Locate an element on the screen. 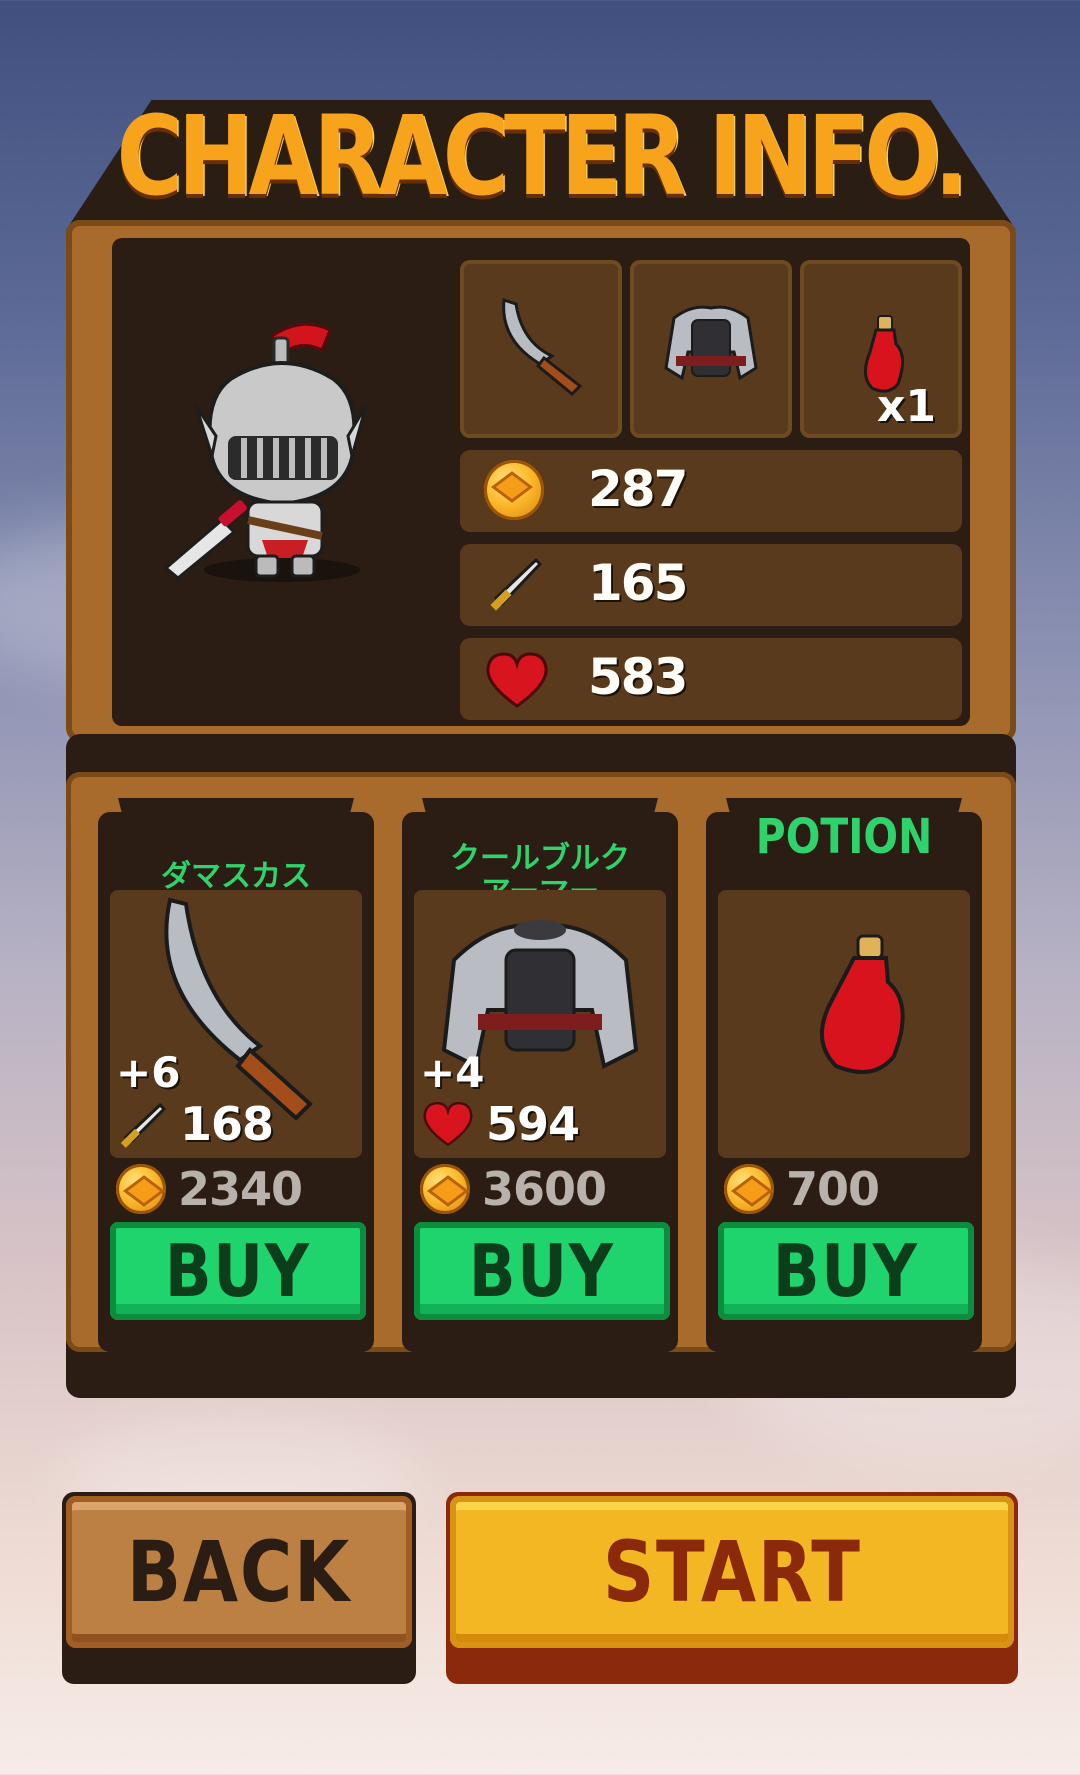 The width and height of the screenshot is (1080, 1775). stat-line: 594 is located at coordinates (500, 1124).